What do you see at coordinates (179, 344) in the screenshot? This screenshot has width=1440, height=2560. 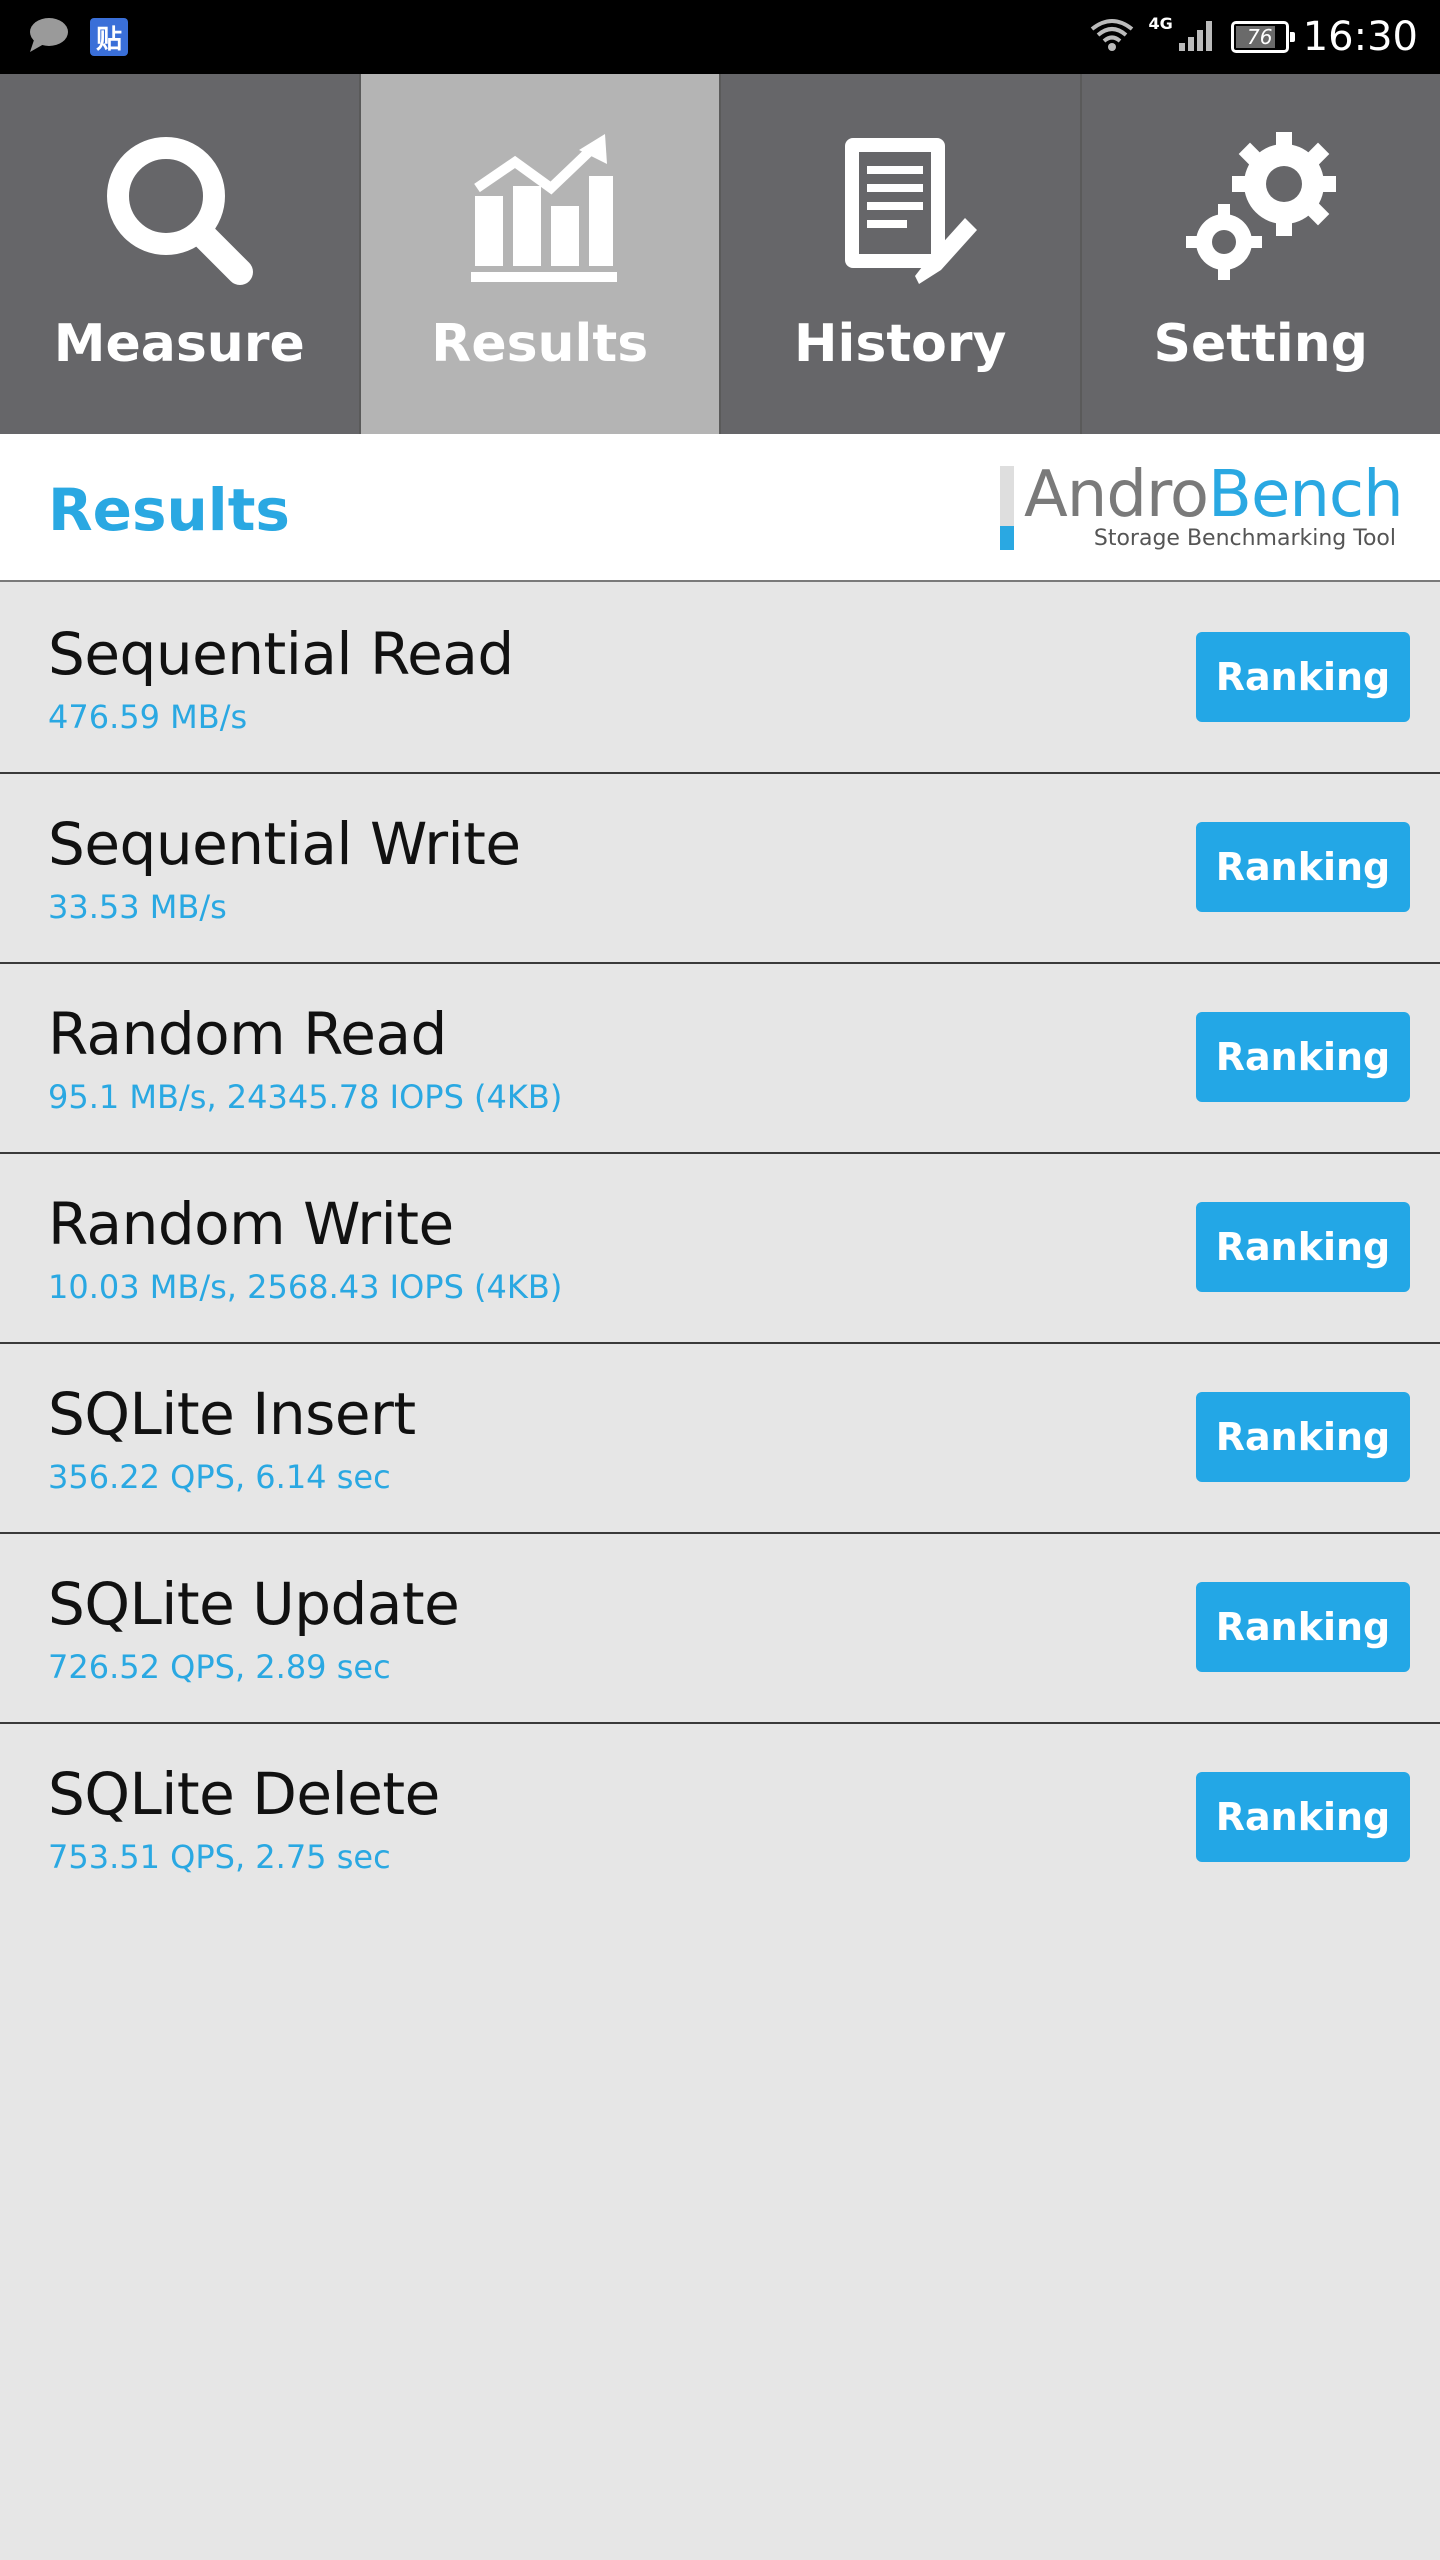 I see `tab-label: Measure` at bounding box center [179, 344].